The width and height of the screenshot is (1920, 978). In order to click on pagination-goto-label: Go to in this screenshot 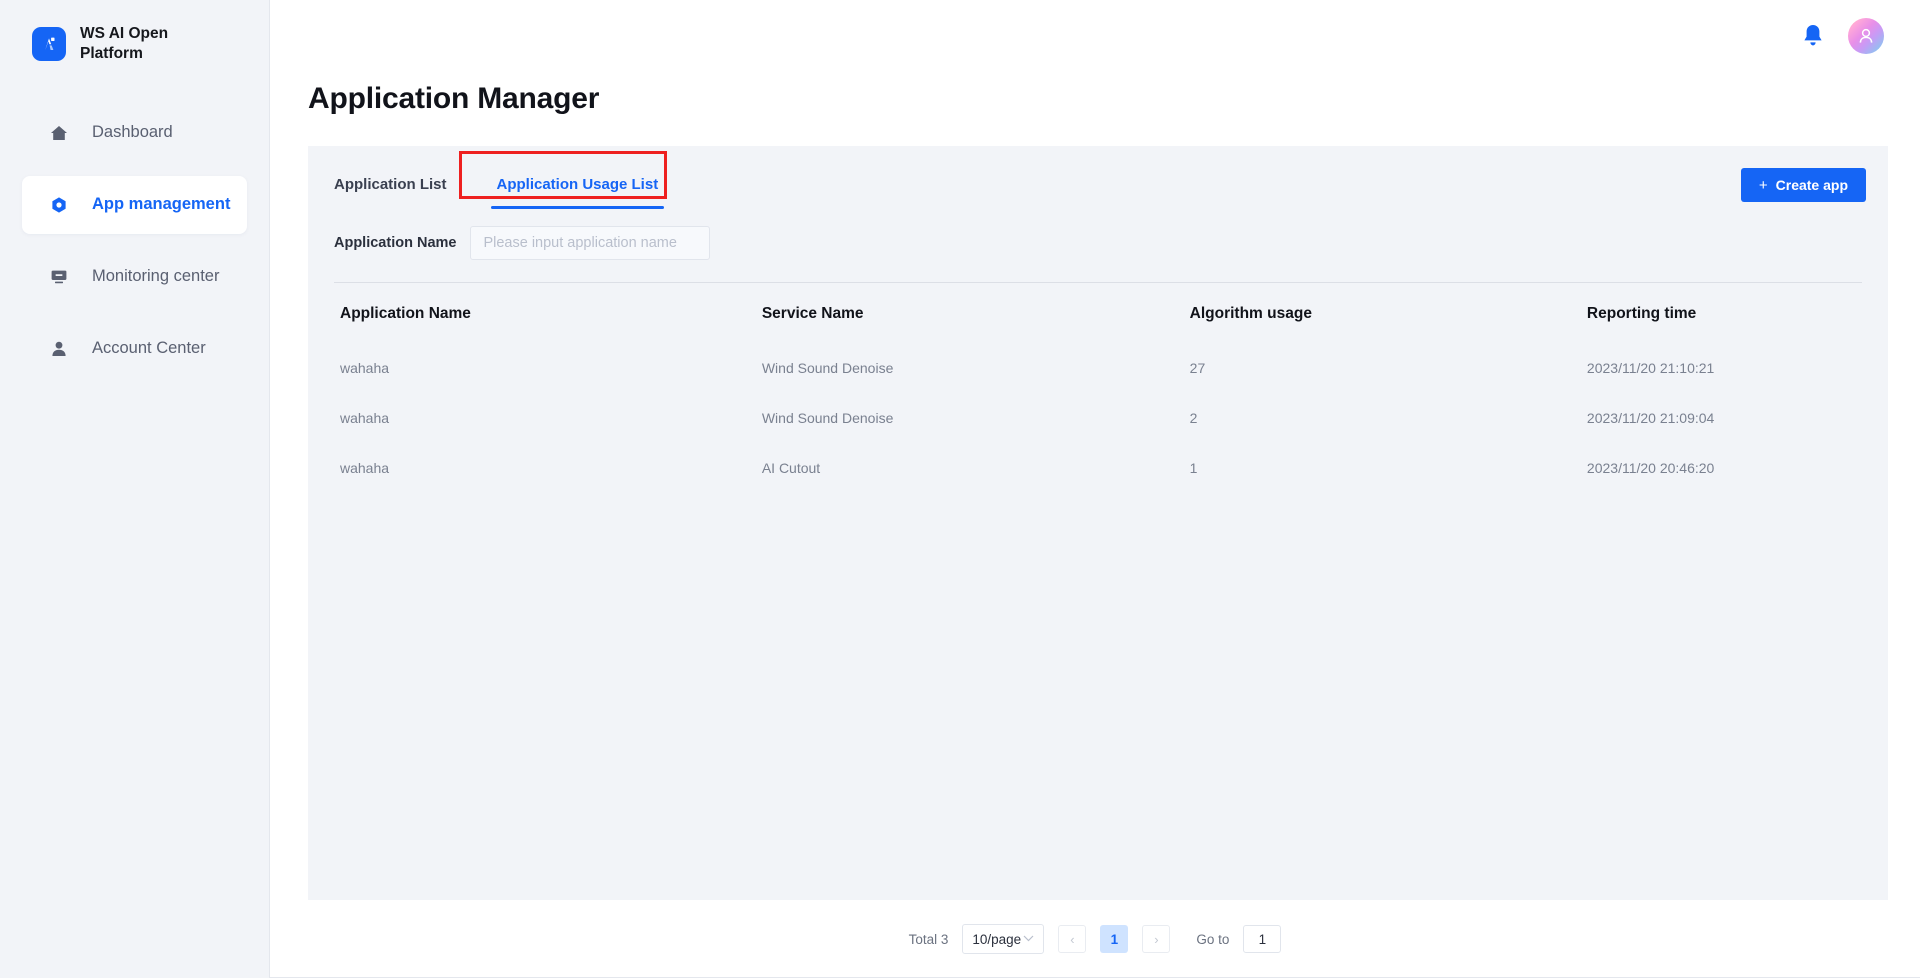, I will do `click(1213, 939)`.